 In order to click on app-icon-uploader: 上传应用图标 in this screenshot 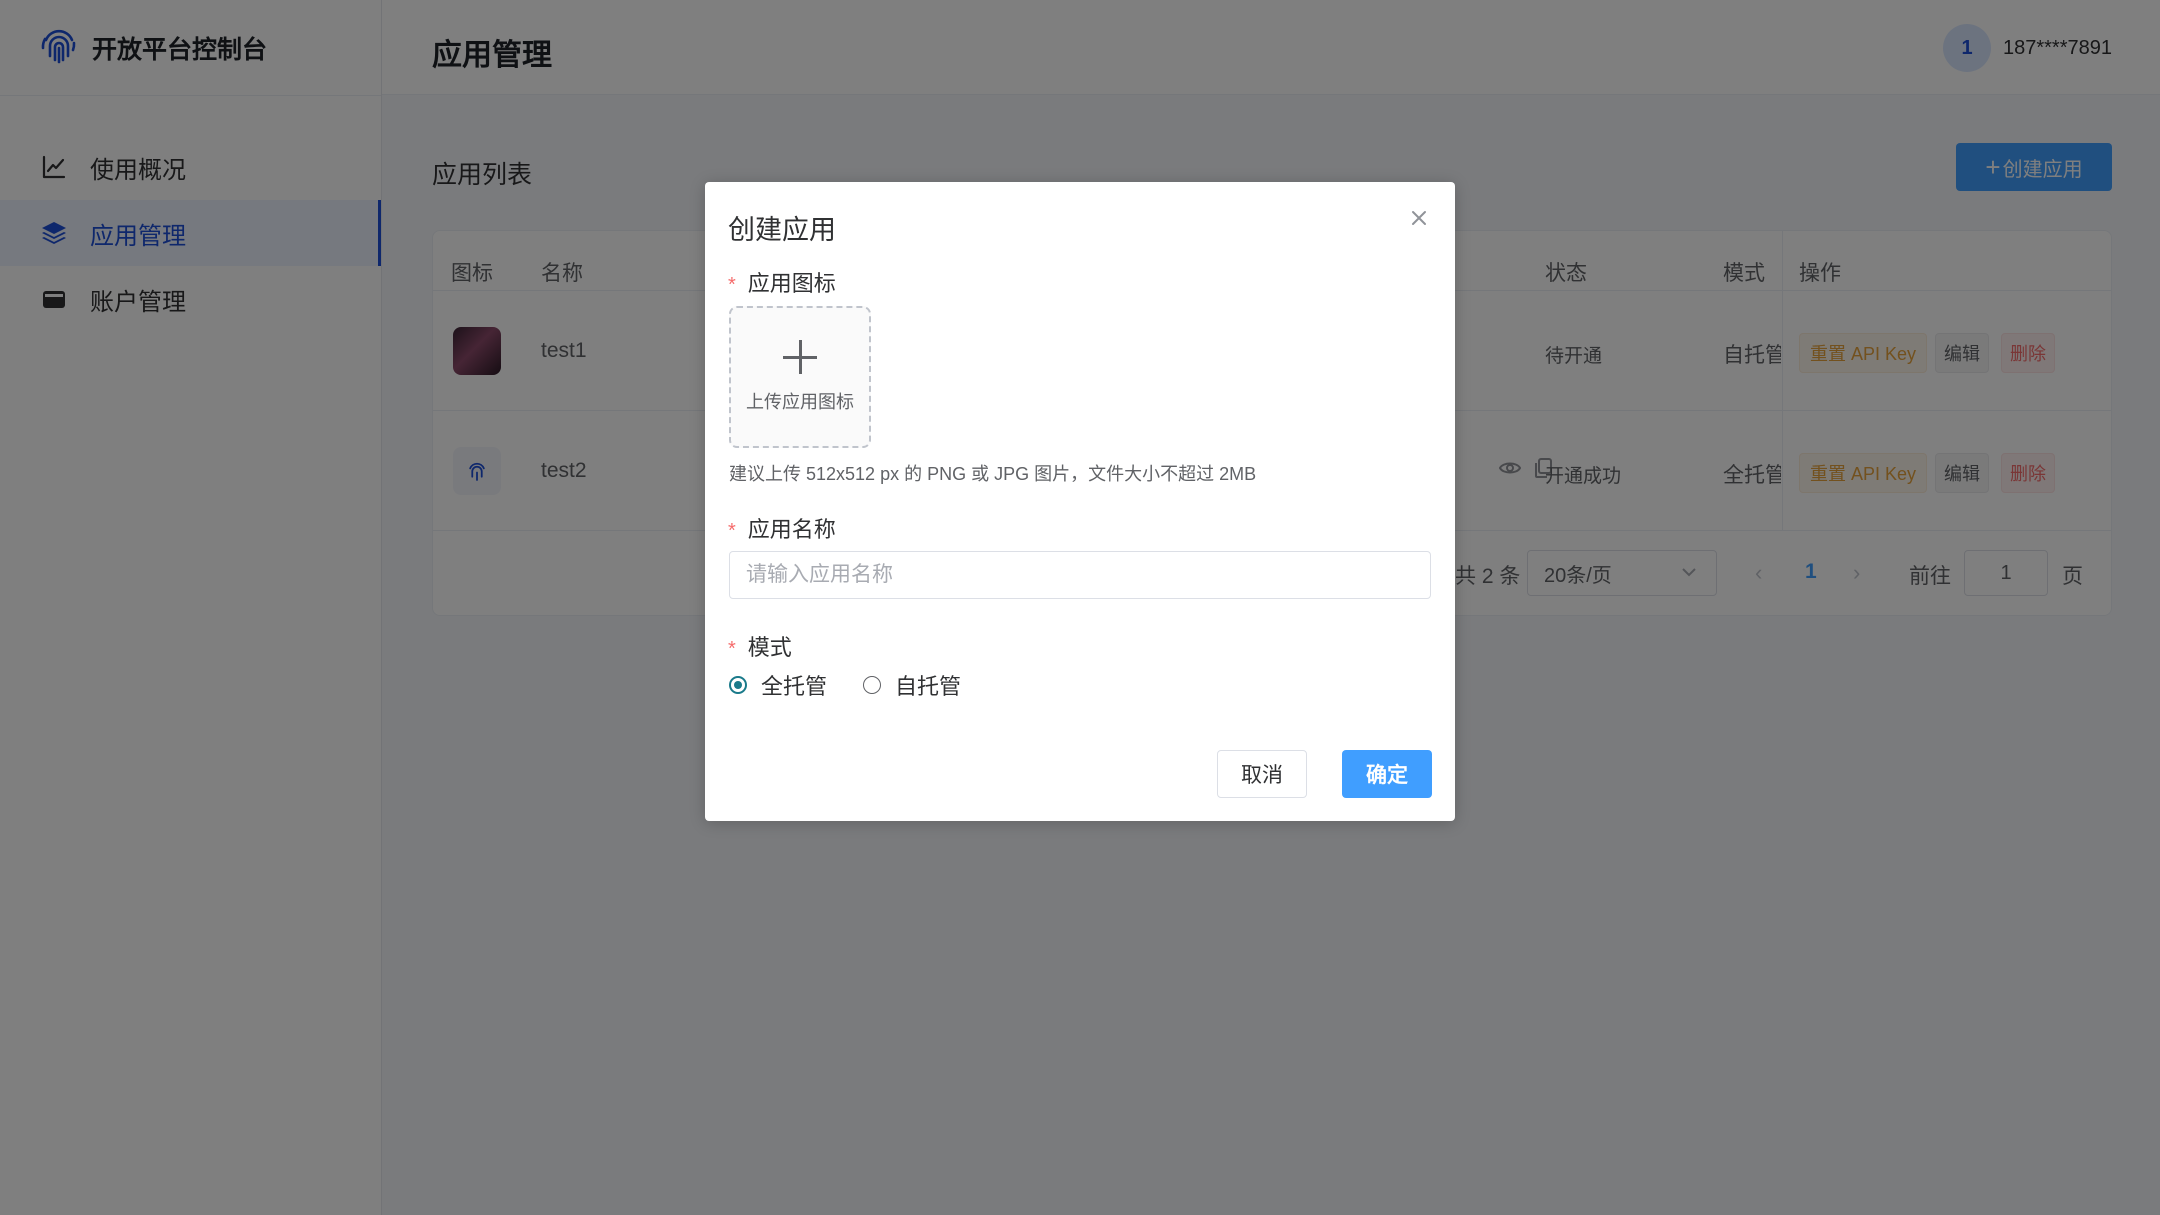, I will do `click(800, 377)`.